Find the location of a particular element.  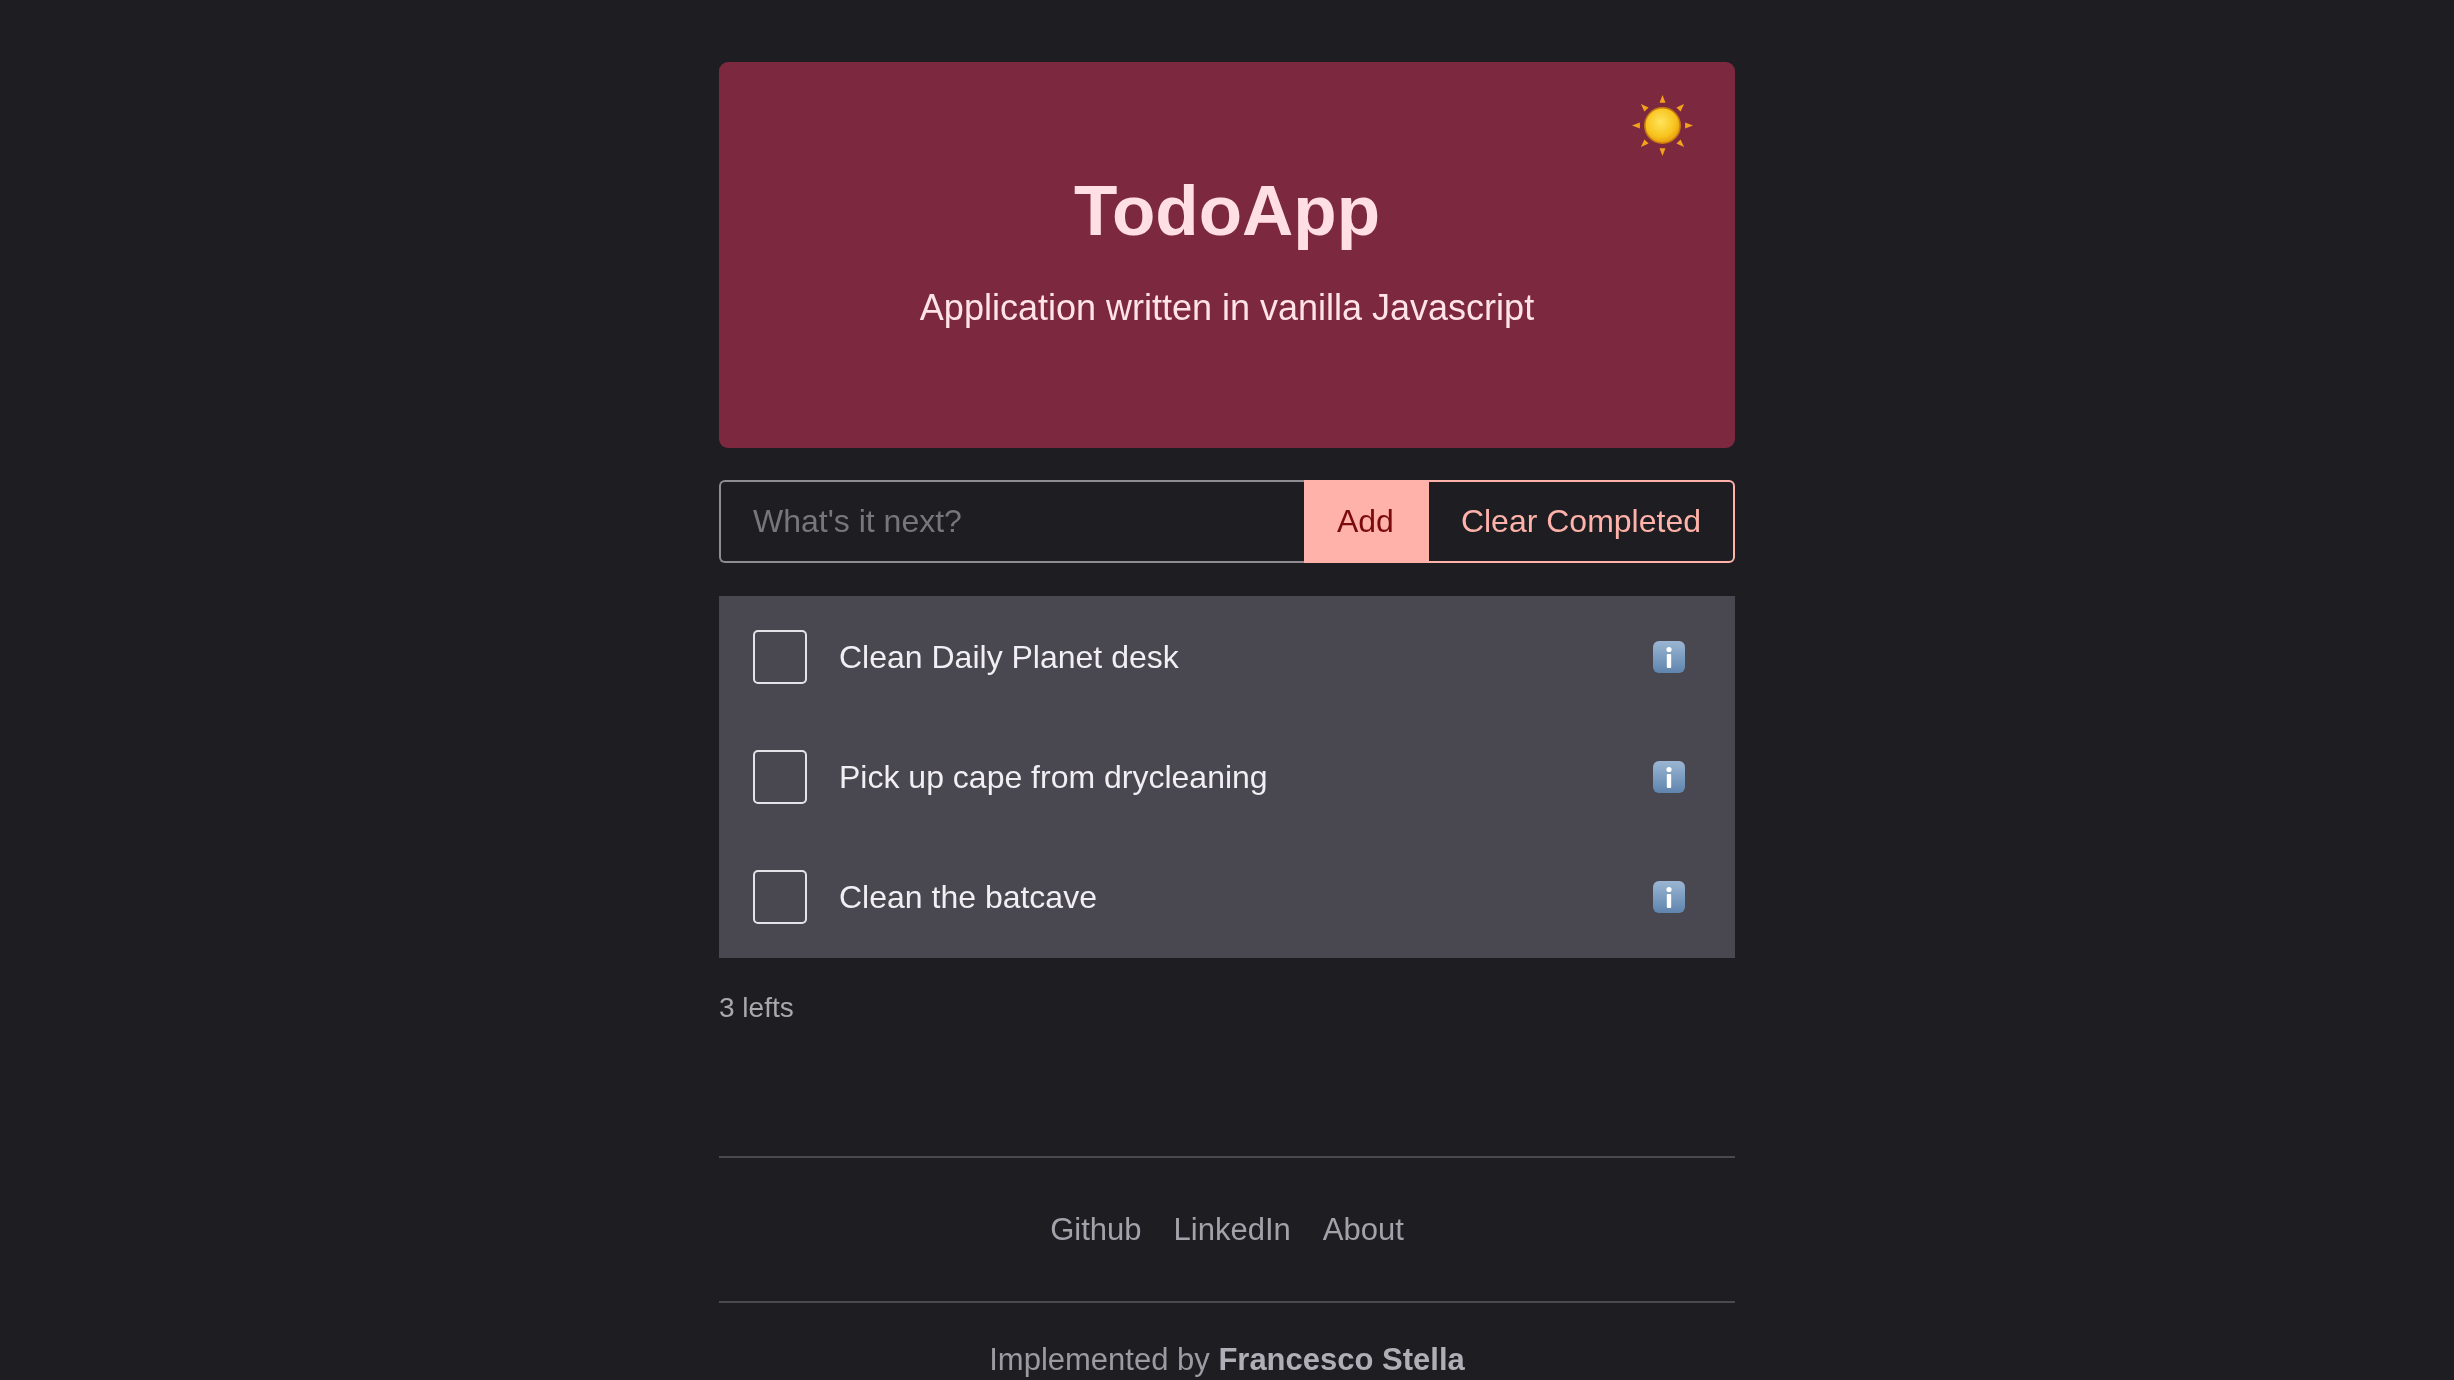

app-title: TodoApp is located at coordinates (1227, 211).